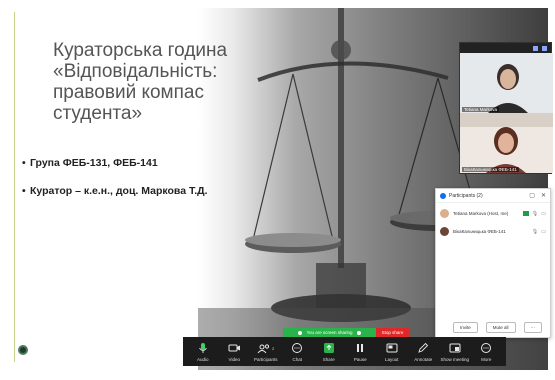 The image size is (555, 380). I want to click on video-button: Video, so click(234, 352).